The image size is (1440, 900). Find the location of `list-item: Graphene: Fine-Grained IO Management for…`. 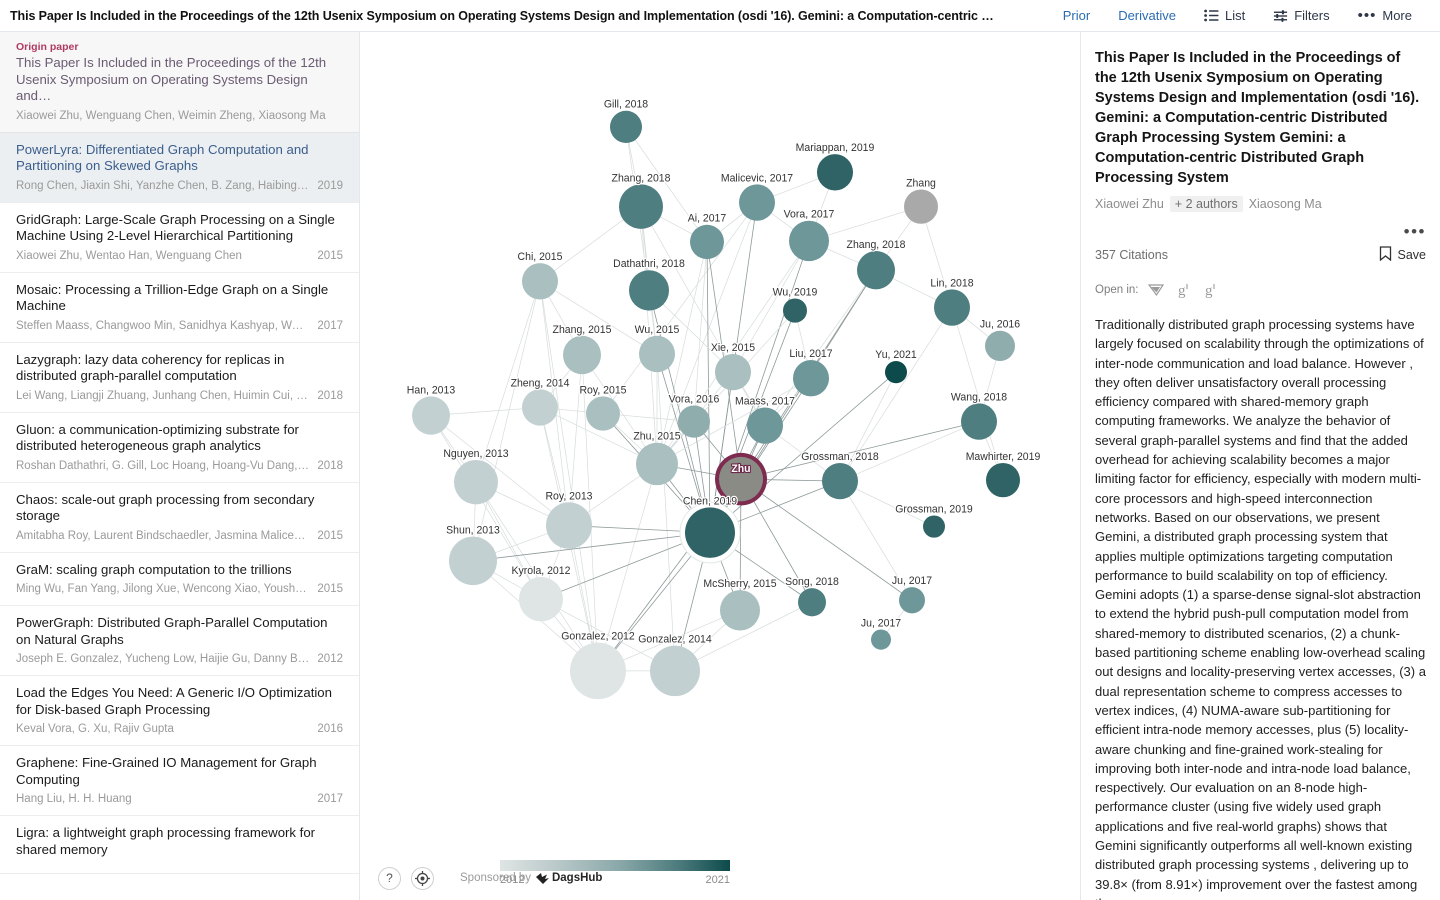

list-item: Graphene: Fine-Grained IO Management for… is located at coordinates (179, 781).